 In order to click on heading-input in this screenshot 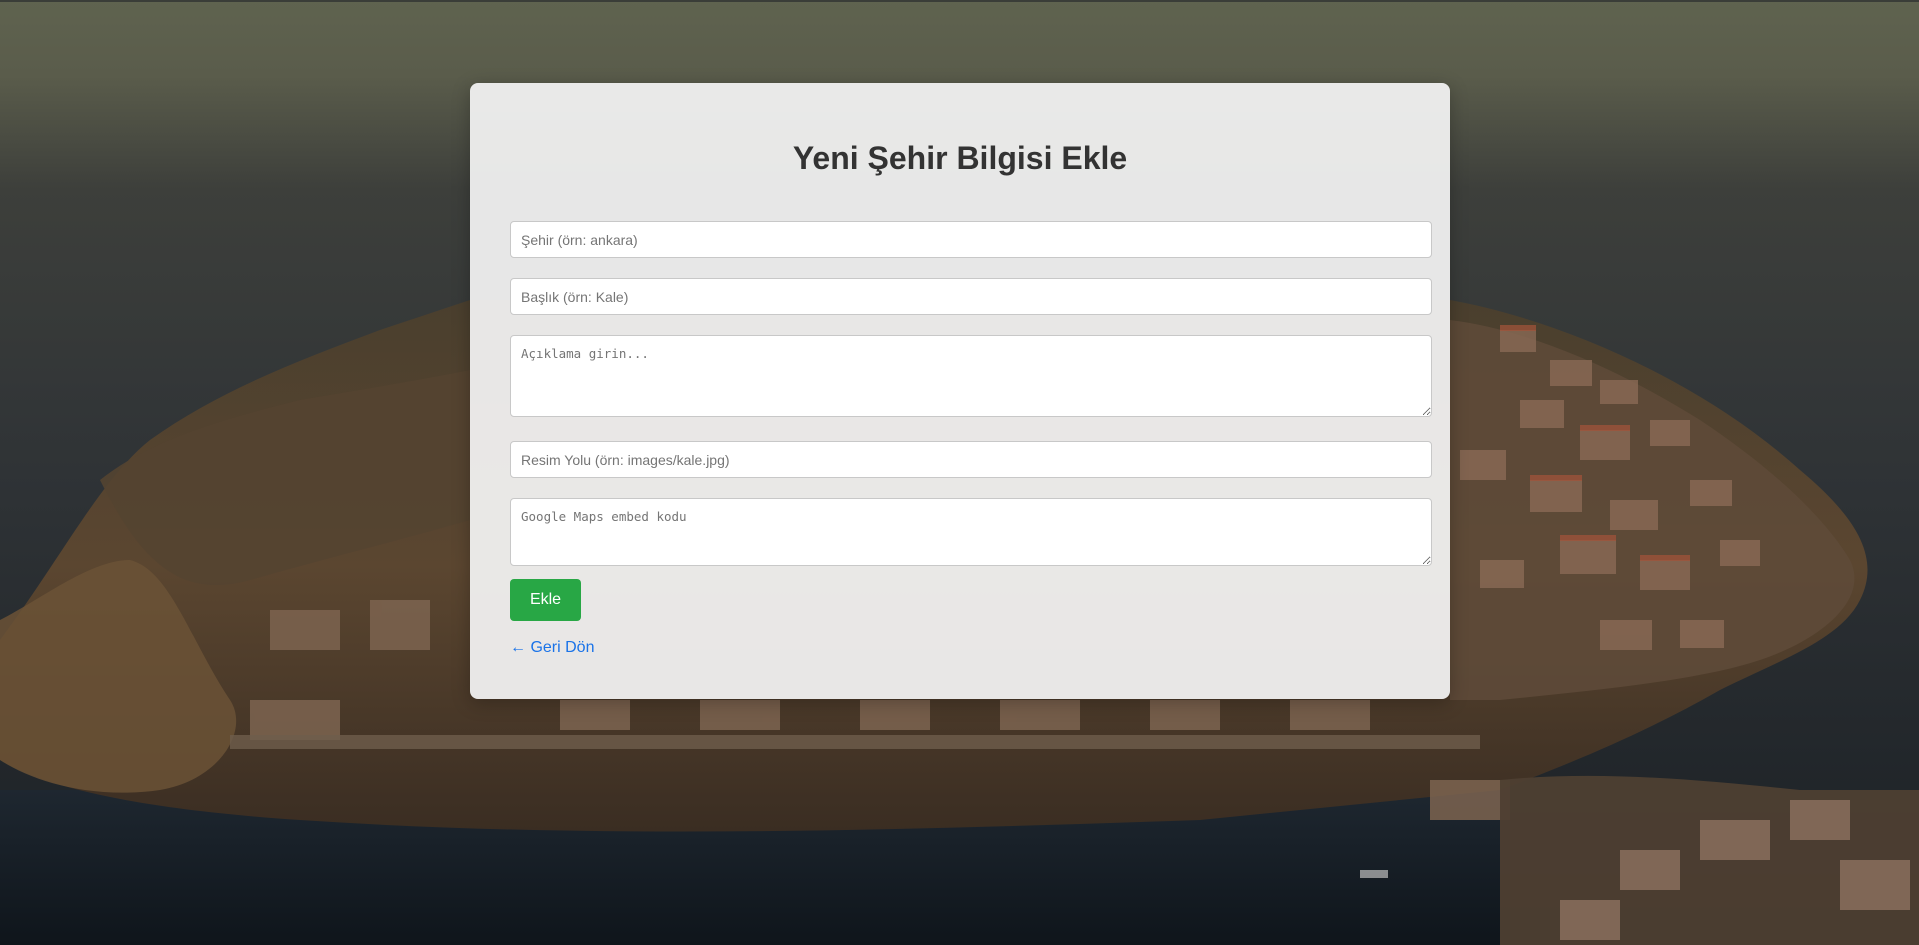, I will do `click(971, 296)`.